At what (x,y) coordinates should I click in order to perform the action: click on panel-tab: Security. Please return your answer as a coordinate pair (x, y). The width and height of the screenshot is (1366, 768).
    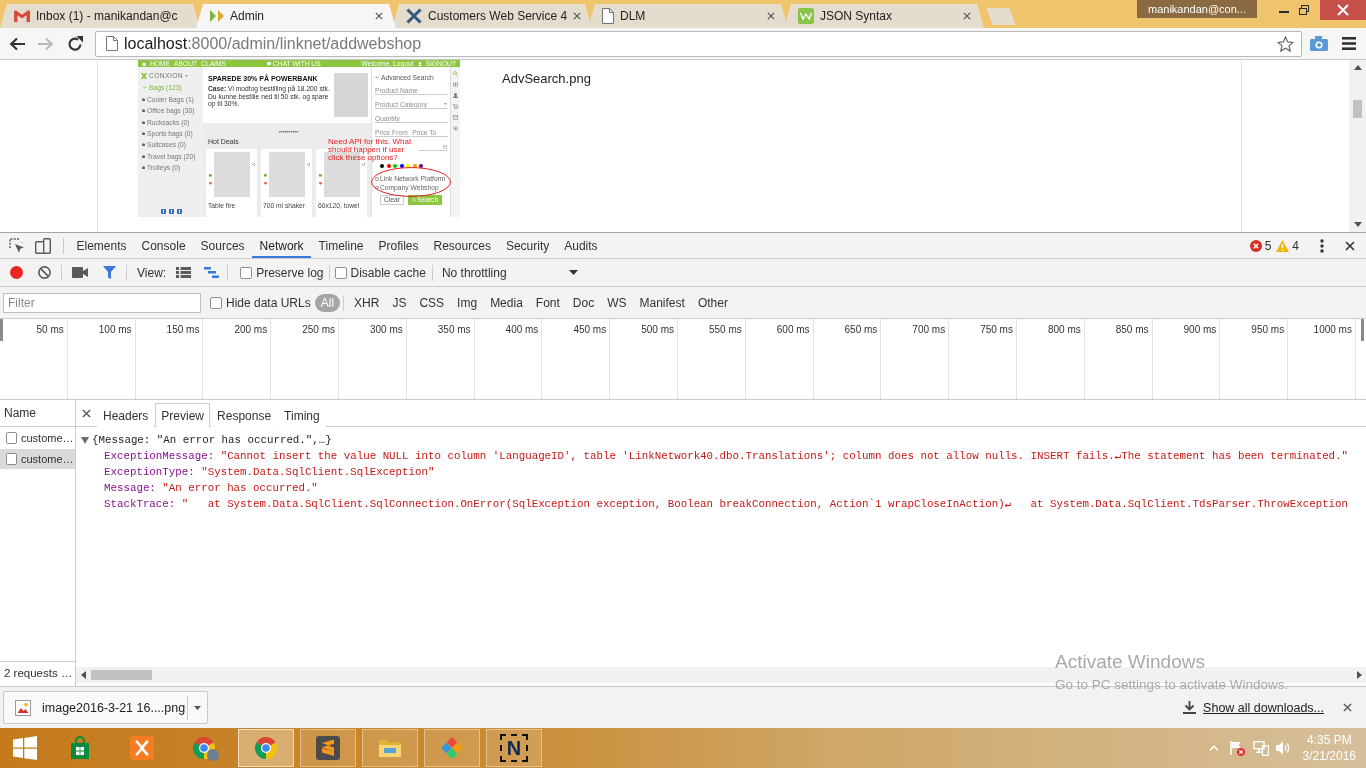
    Looking at the image, I should click on (527, 245).